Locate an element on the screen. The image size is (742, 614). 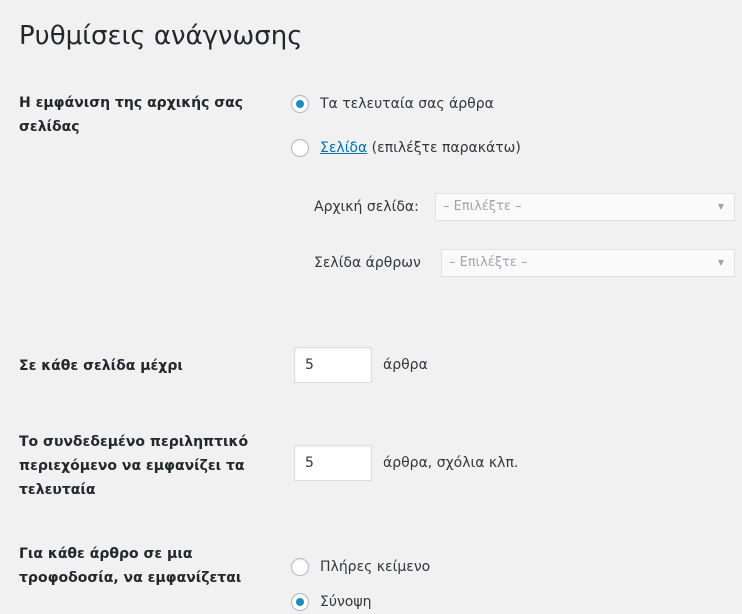
posts-page-select-row: Σελίδα άρθρων is located at coordinates (367, 263).